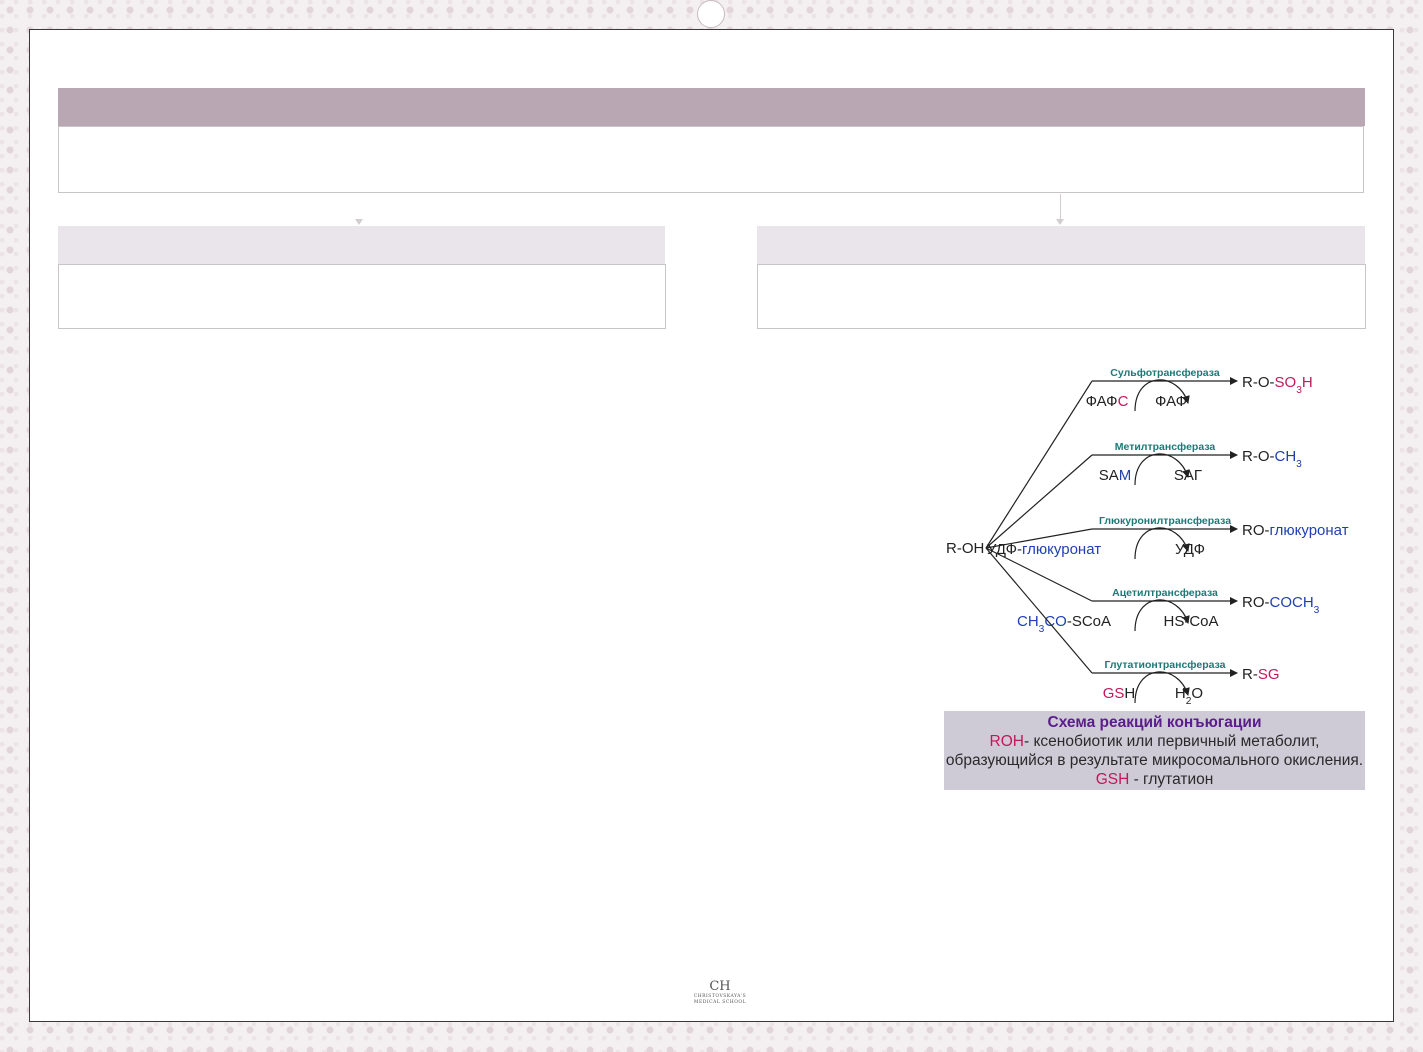 The width and height of the screenshot is (1423, 1052). I want to click on product-label-3-part-0: RO-, so click(1256, 602).